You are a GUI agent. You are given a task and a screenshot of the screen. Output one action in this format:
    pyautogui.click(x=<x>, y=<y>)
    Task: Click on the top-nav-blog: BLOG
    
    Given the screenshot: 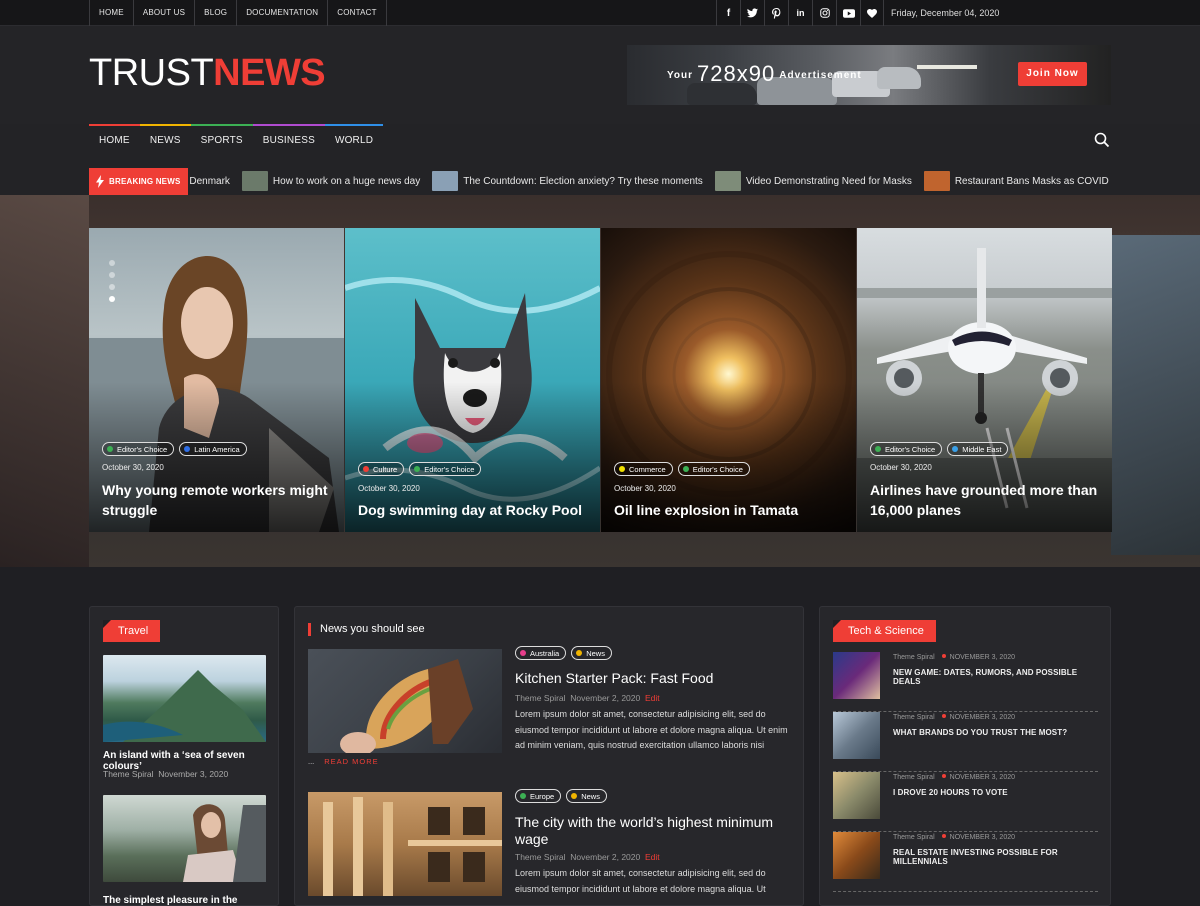 What is the action you would take?
    pyautogui.click(x=215, y=13)
    